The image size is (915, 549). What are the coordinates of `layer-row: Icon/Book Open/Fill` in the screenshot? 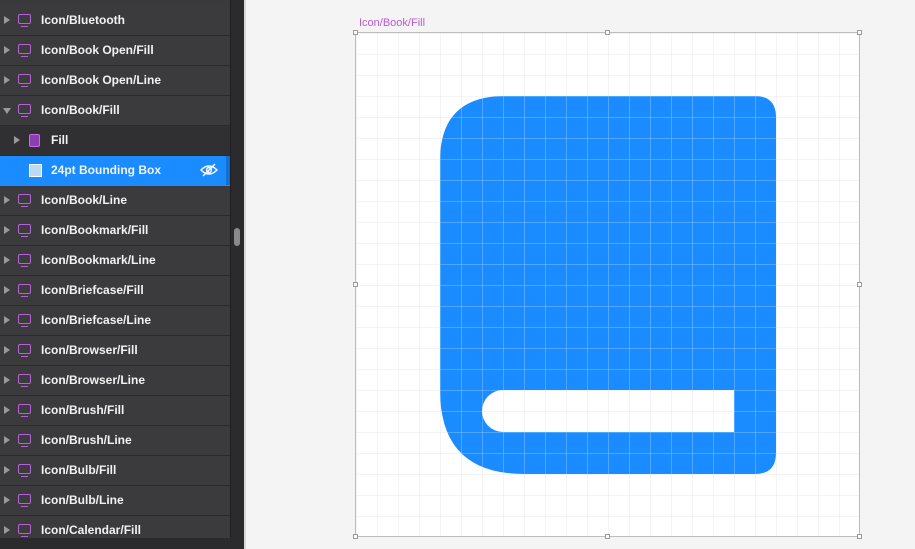 It's located at (115, 51).